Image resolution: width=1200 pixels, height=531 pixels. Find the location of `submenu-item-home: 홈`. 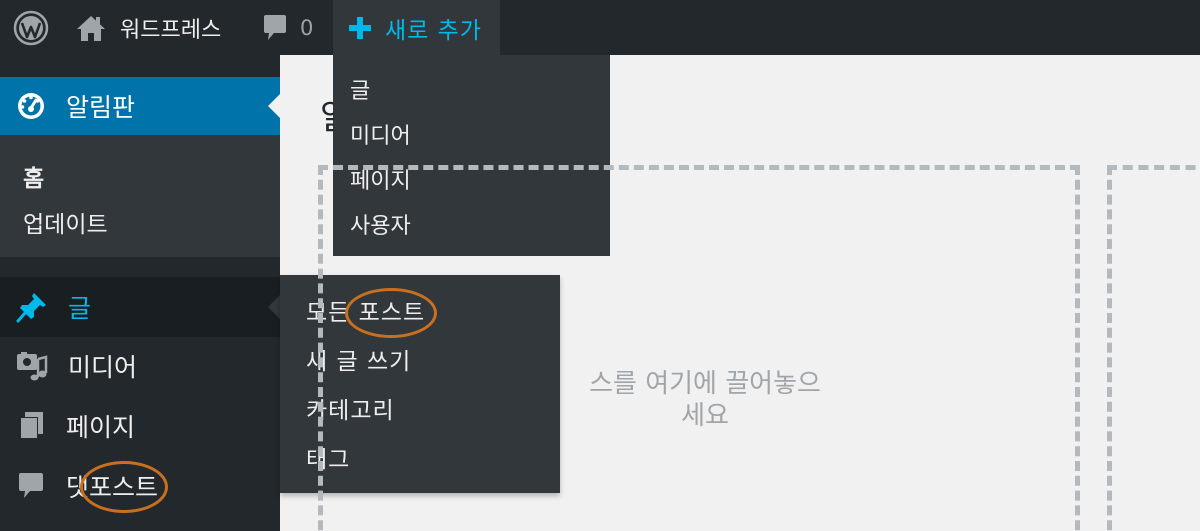

submenu-item-home: 홈 is located at coordinates (33, 176).